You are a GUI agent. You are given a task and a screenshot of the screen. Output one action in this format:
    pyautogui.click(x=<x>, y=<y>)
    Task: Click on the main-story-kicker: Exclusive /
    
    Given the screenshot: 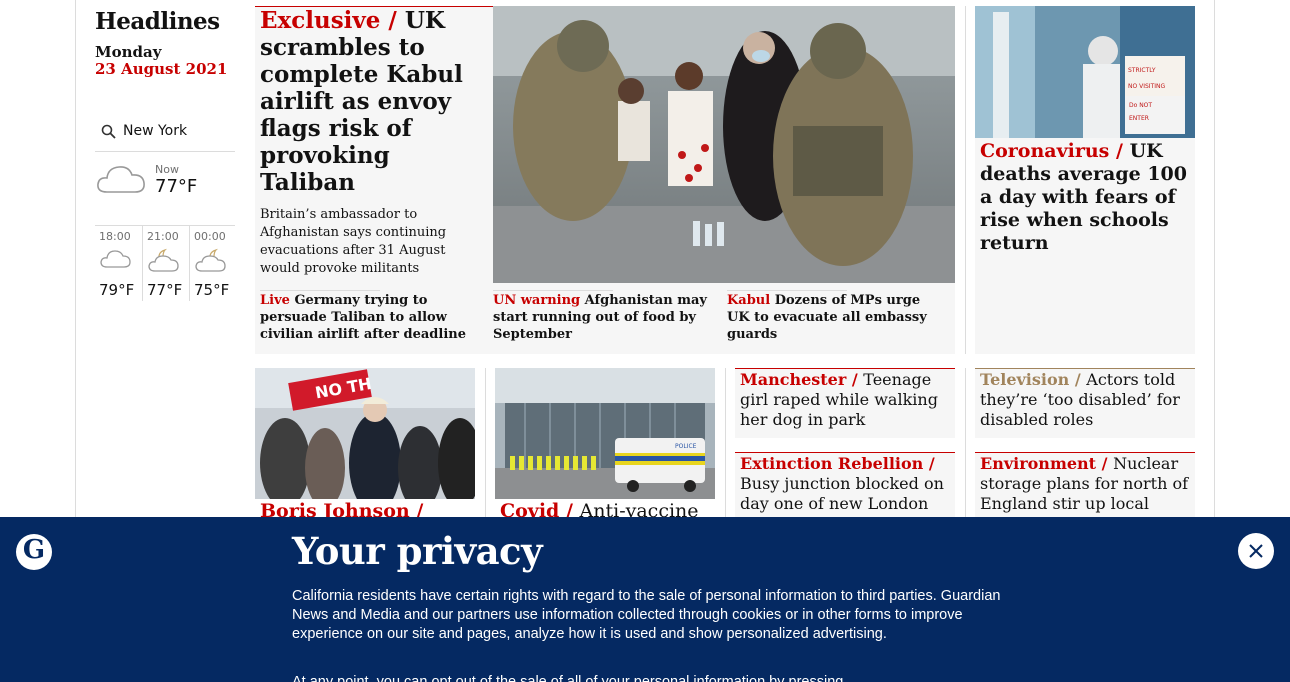 What is the action you would take?
    pyautogui.click(x=328, y=20)
    